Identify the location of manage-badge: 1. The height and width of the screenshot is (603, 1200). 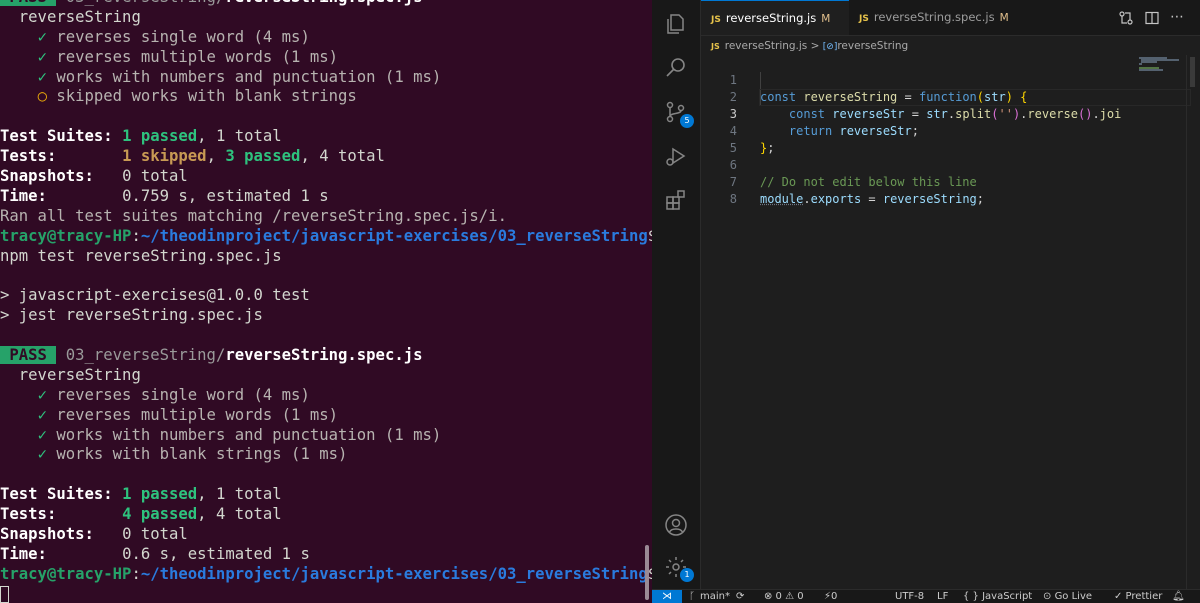
(687, 575).